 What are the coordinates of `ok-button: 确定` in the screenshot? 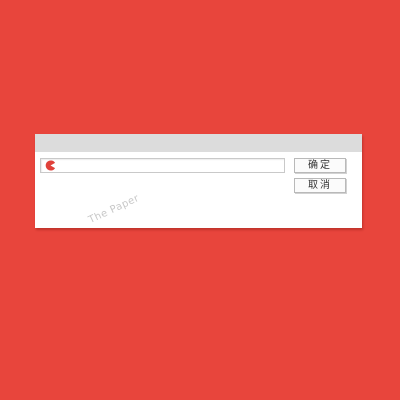 It's located at (320, 165).